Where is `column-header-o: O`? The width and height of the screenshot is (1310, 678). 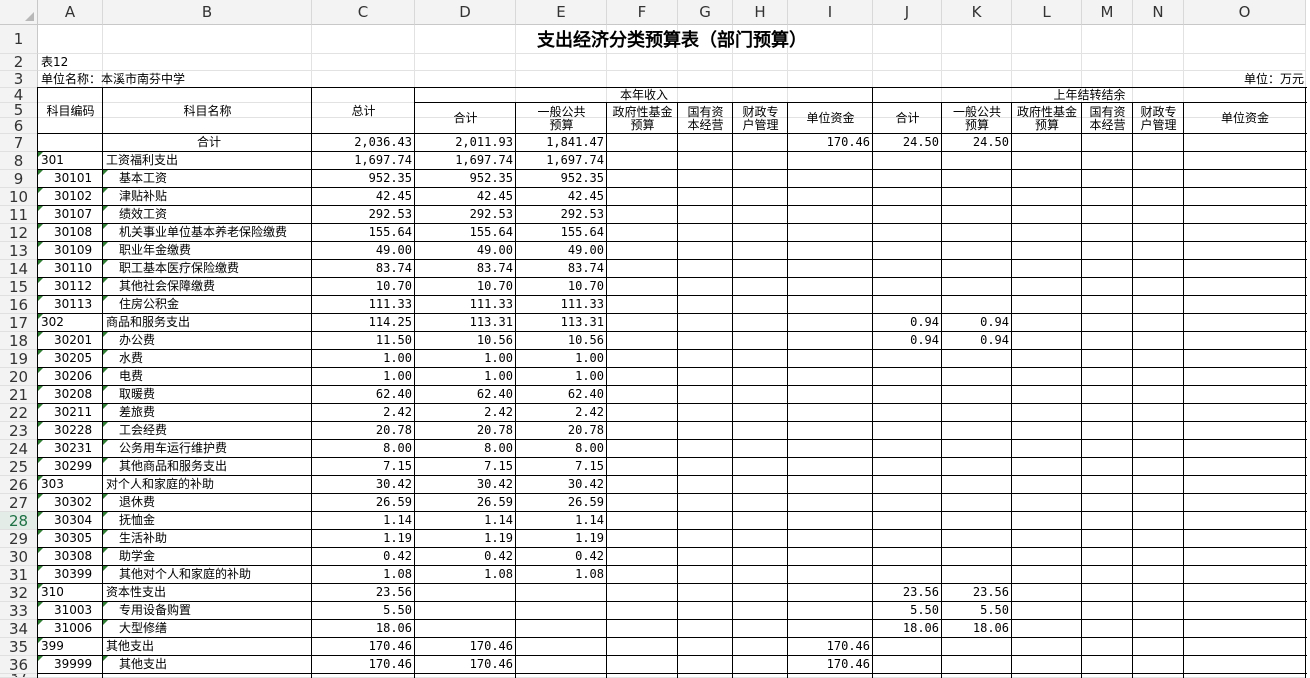 column-header-o: O is located at coordinates (1245, 12).